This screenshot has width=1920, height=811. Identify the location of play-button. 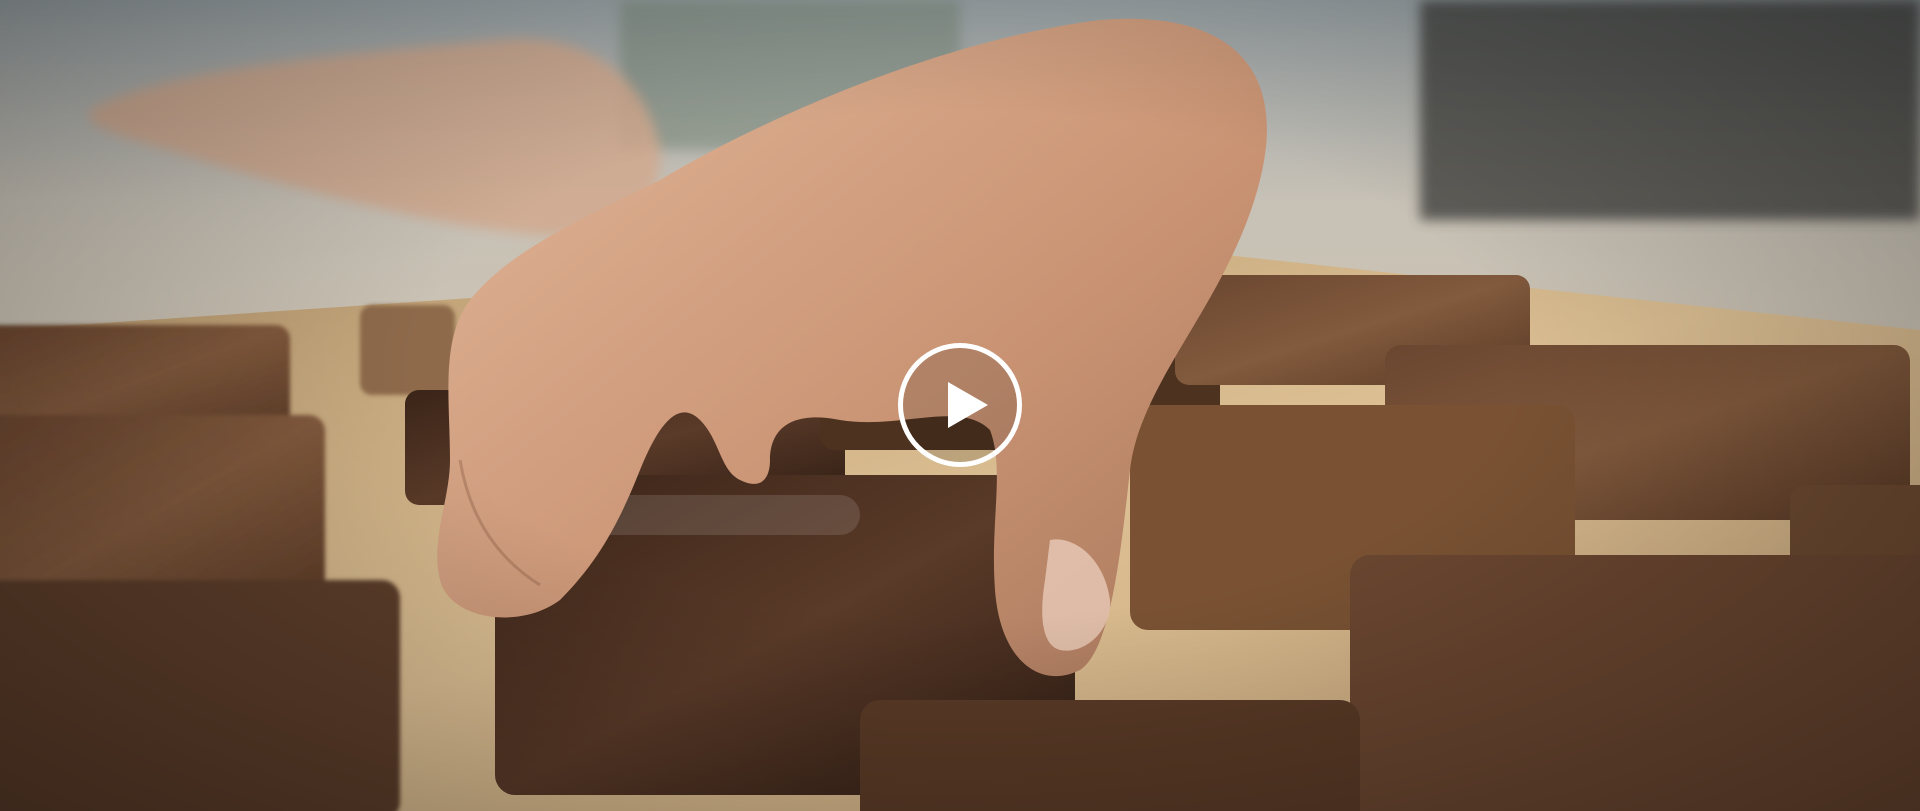
(960, 405).